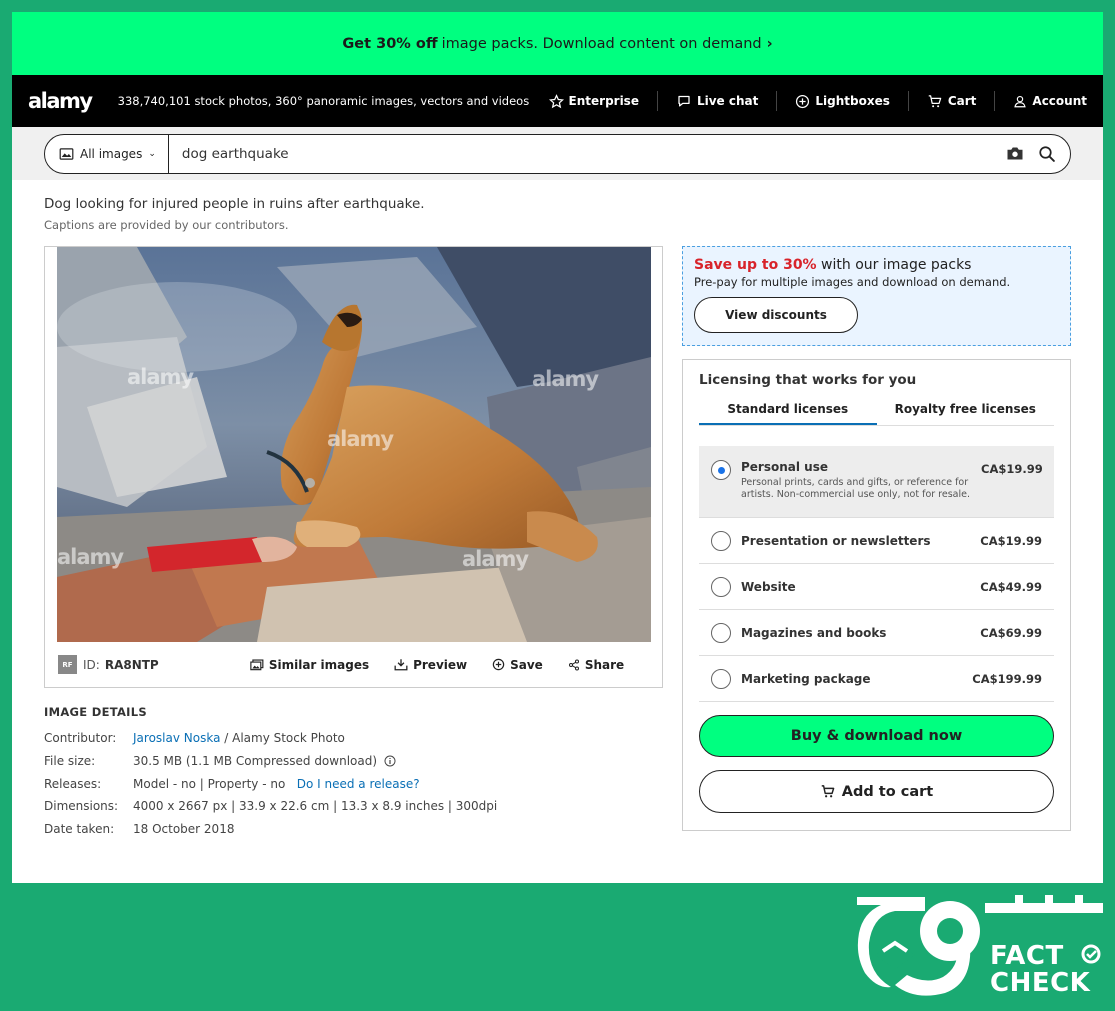 Image resolution: width=1115 pixels, height=1011 pixels. I want to click on search-area: All images ⌄, so click(557, 153).